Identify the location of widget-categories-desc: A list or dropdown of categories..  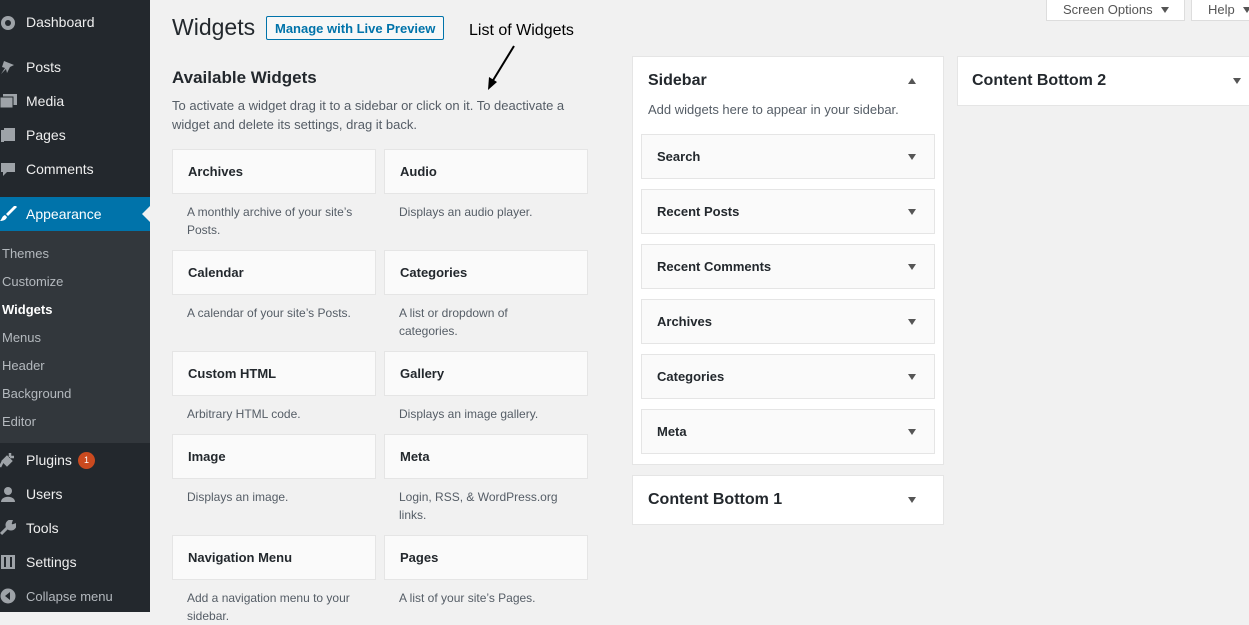
(453, 322).